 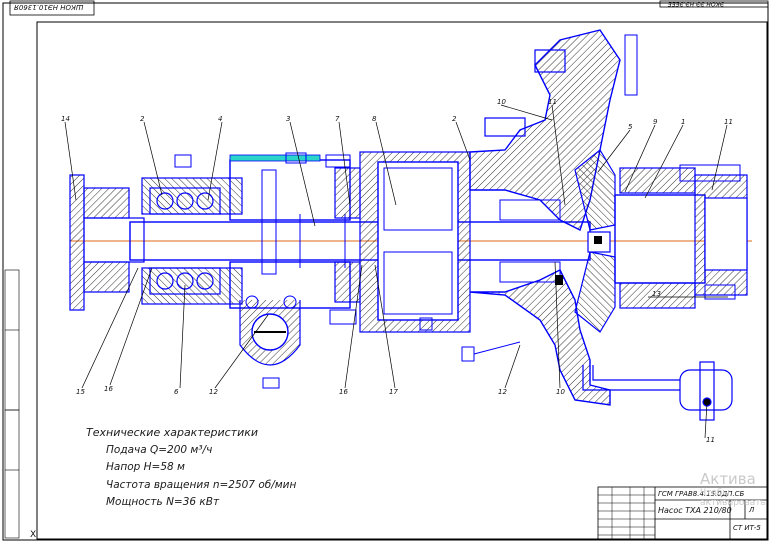 I want to click on callout-bottom-3: 12, so click(x=213, y=392).